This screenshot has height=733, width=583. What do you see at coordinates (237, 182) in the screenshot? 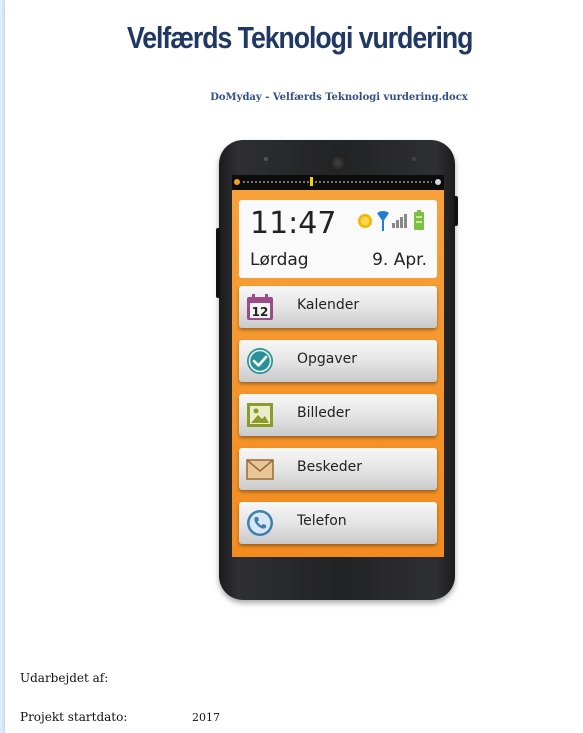
I see `status-dot-icon` at bounding box center [237, 182].